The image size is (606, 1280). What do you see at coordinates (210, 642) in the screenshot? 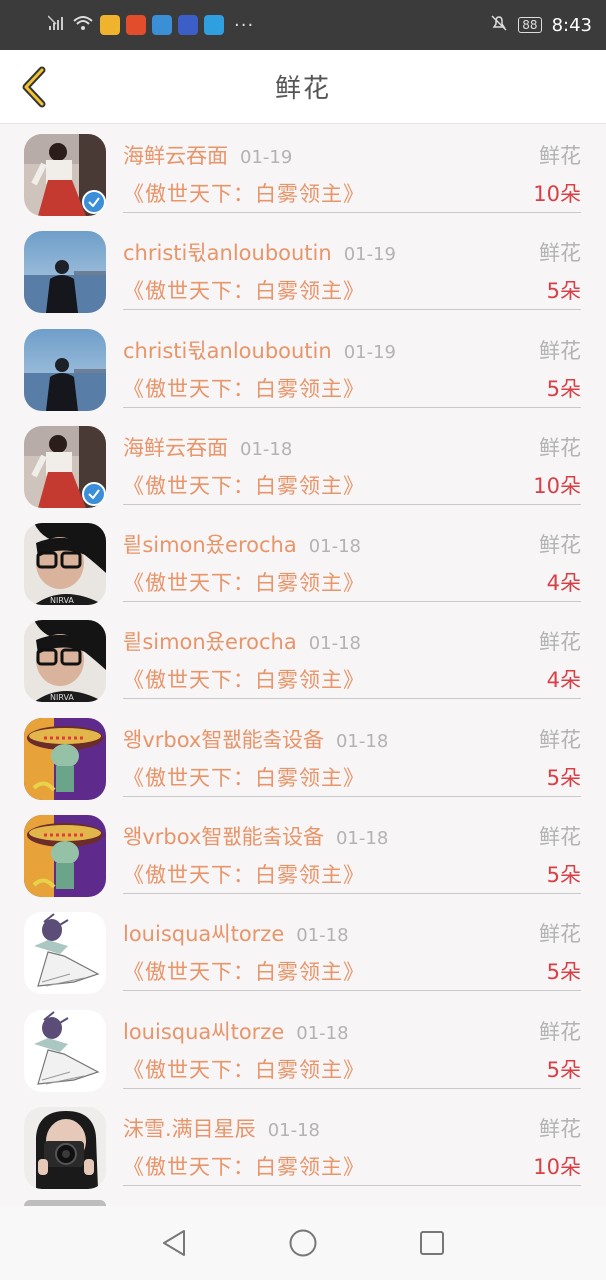
I see `user-name-text: 릩simon욨erocha` at bounding box center [210, 642].